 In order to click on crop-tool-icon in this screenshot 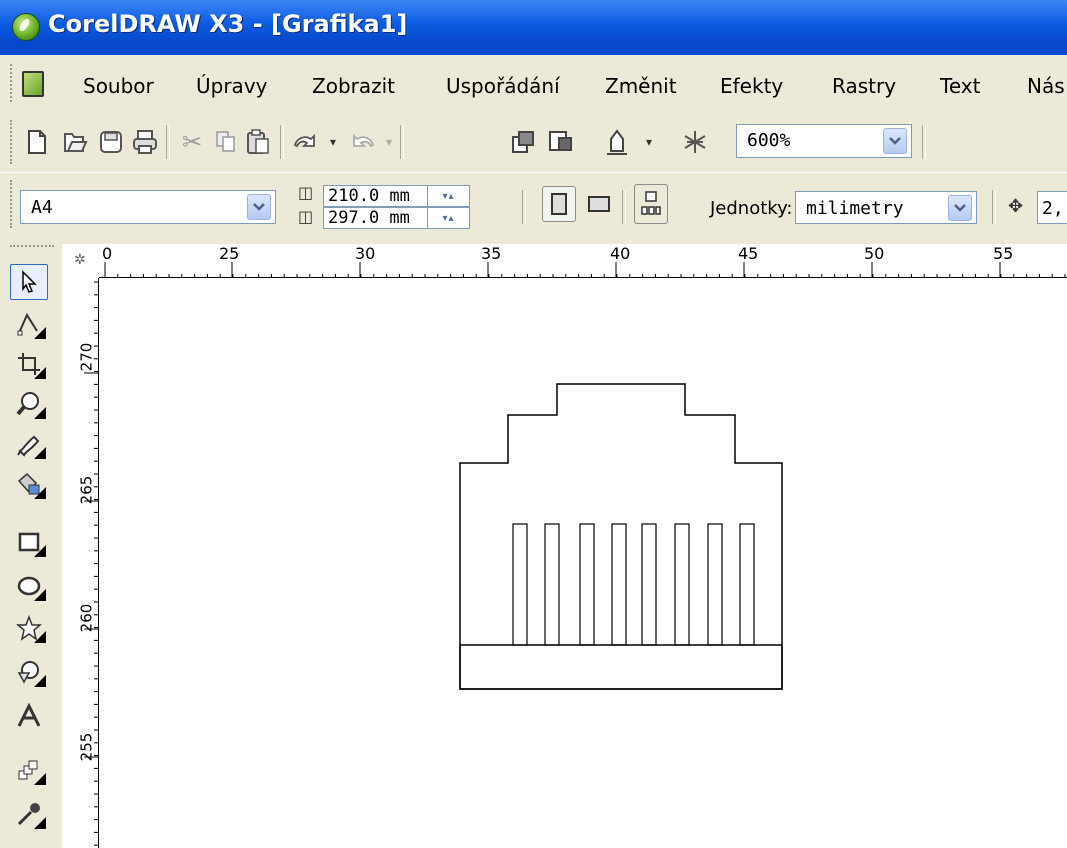, I will do `click(29, 364)`.